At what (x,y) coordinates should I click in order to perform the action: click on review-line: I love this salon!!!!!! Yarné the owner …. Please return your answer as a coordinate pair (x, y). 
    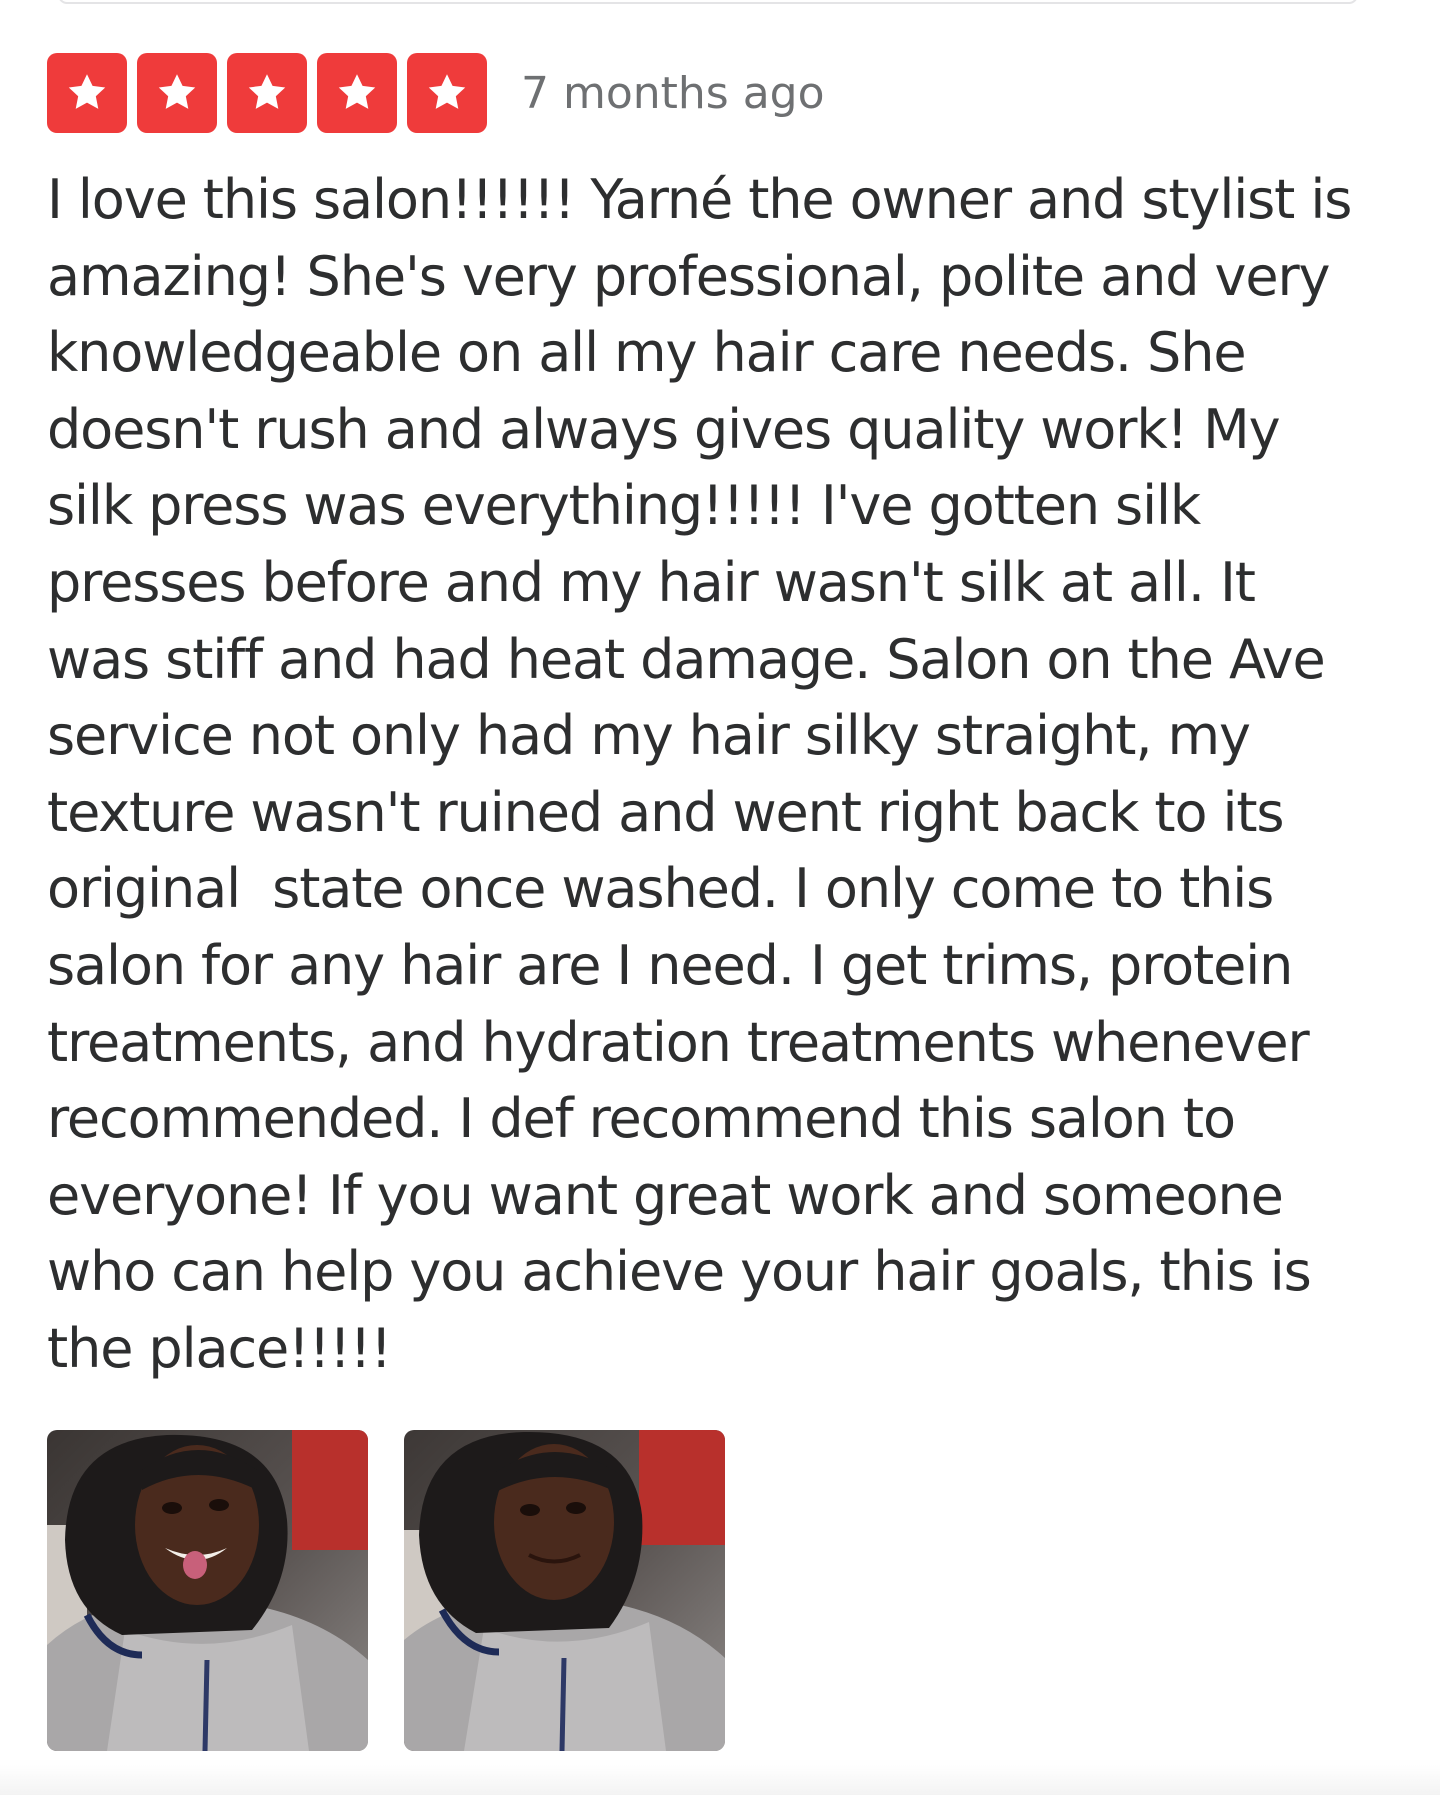
    Looking at the image, I should click on (699, 199).